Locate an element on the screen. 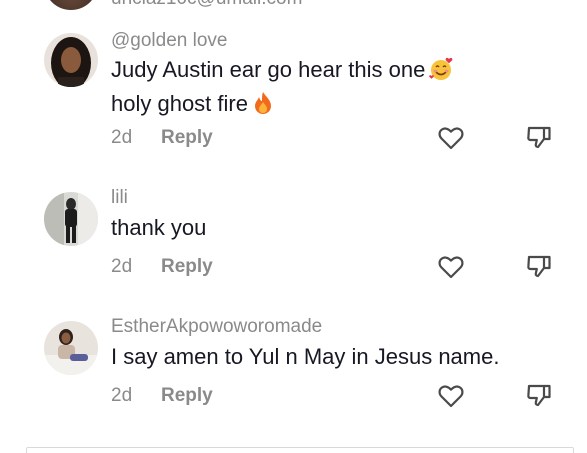 This screenshot has width=587, height=453. comment-username: EstherAkpowoworomade is located at coordinates (216, 327).